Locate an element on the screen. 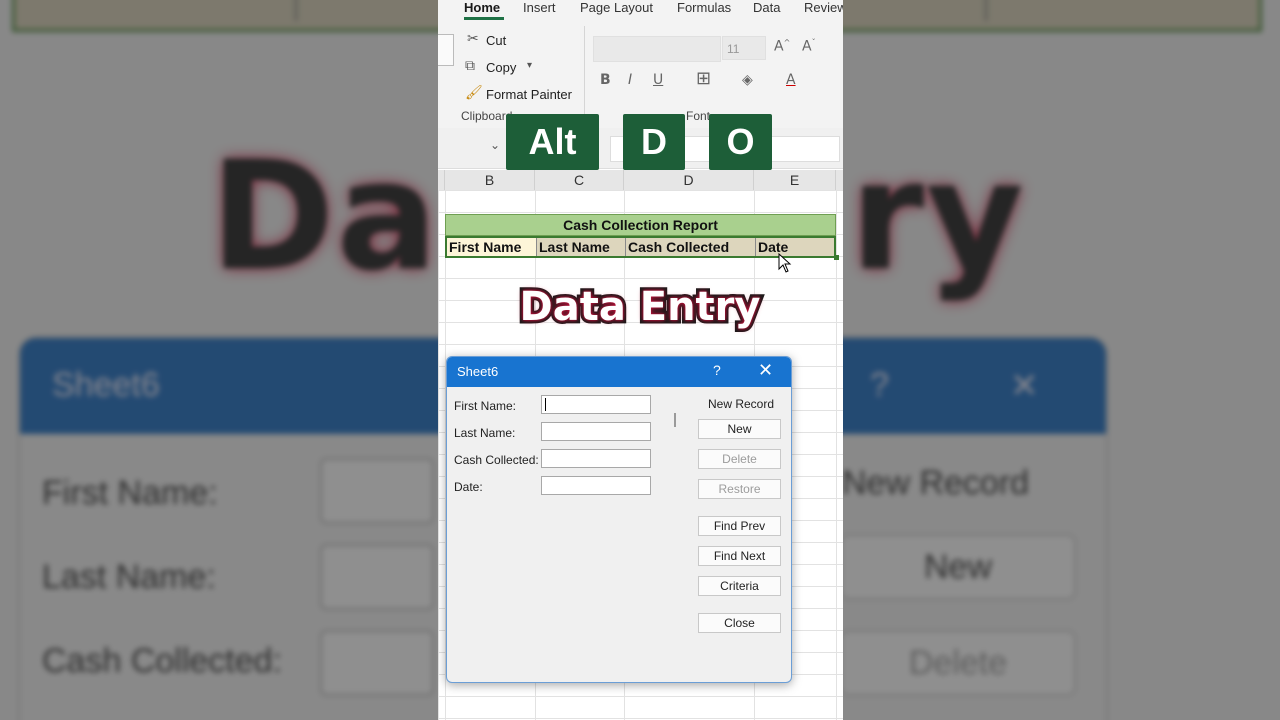  name-box-chevron-icon: ⌄ is located at coordinates (495, 145).